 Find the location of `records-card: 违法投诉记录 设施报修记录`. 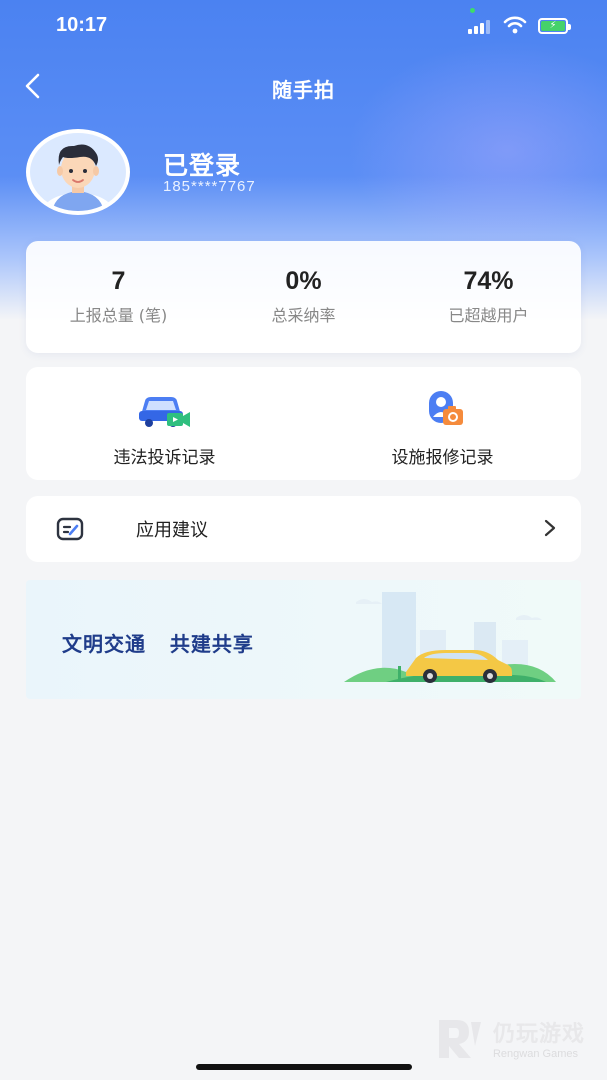

records-card: 违法投诉记录 设施报修记录 is located at coordinates (303, 423).